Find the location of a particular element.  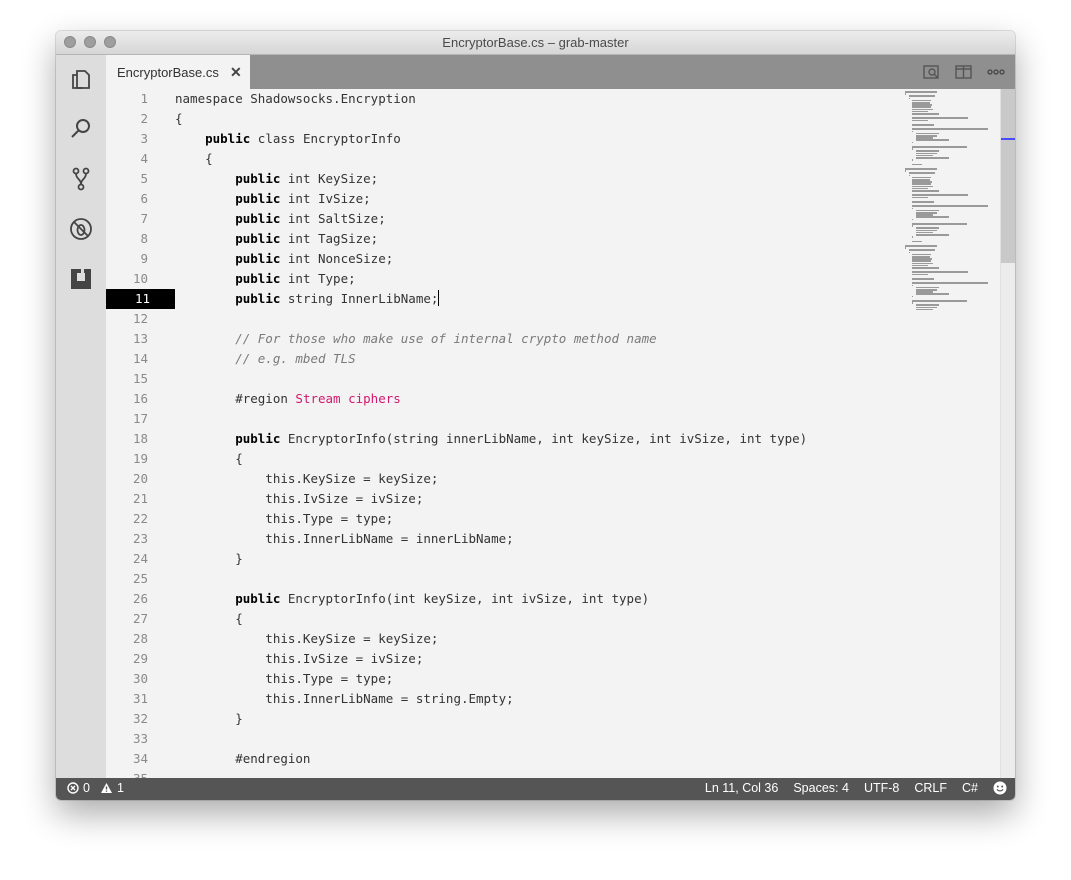

code-line: 3 public class EncryptorInfo is located at coordinates (506, 139).